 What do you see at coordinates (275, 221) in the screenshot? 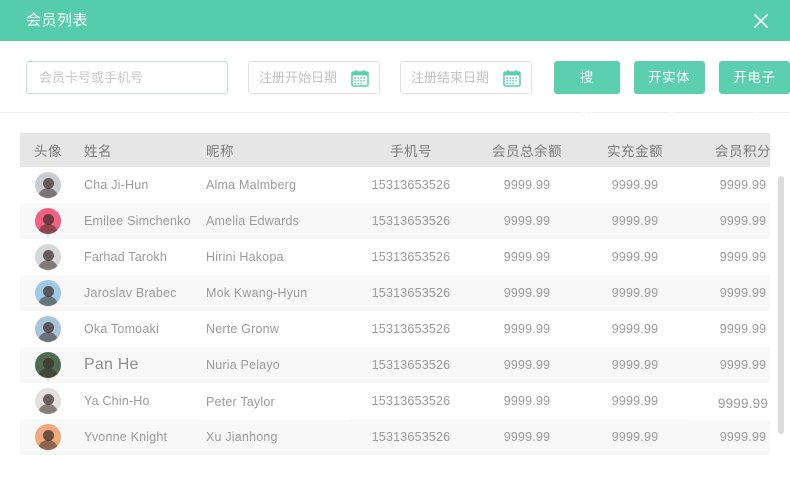
I see `cell-nickname: Amelia Edwards` at bounding box center [275, 221].